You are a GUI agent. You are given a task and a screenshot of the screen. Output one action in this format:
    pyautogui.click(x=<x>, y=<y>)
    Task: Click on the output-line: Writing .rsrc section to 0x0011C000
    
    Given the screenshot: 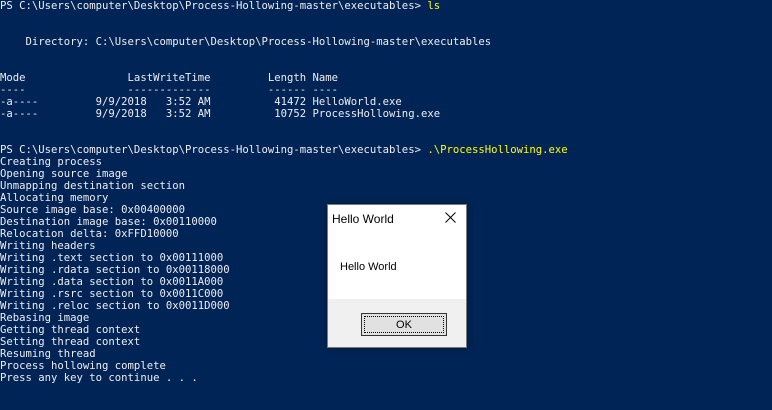 What is the action you would take?
    pyautogui.click(x=112, y=294)
    